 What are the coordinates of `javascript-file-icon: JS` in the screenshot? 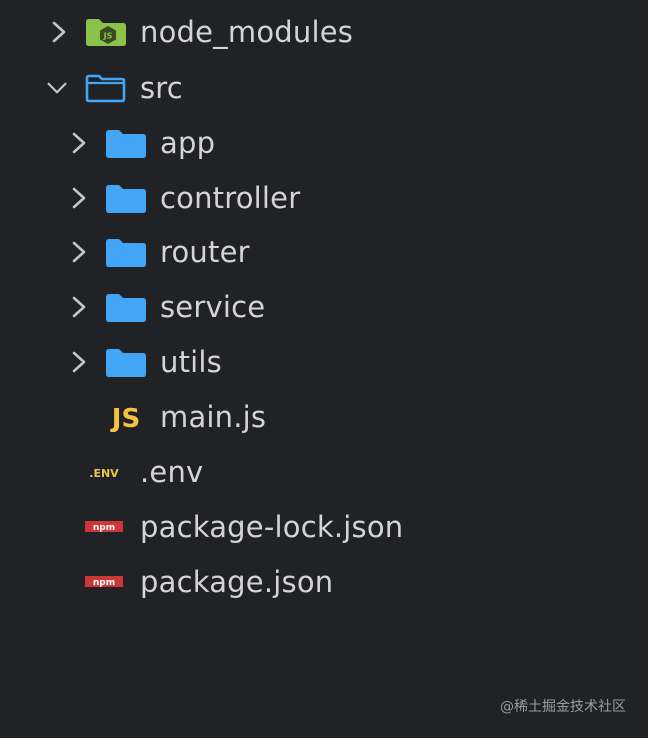 It's located at (125, 418).